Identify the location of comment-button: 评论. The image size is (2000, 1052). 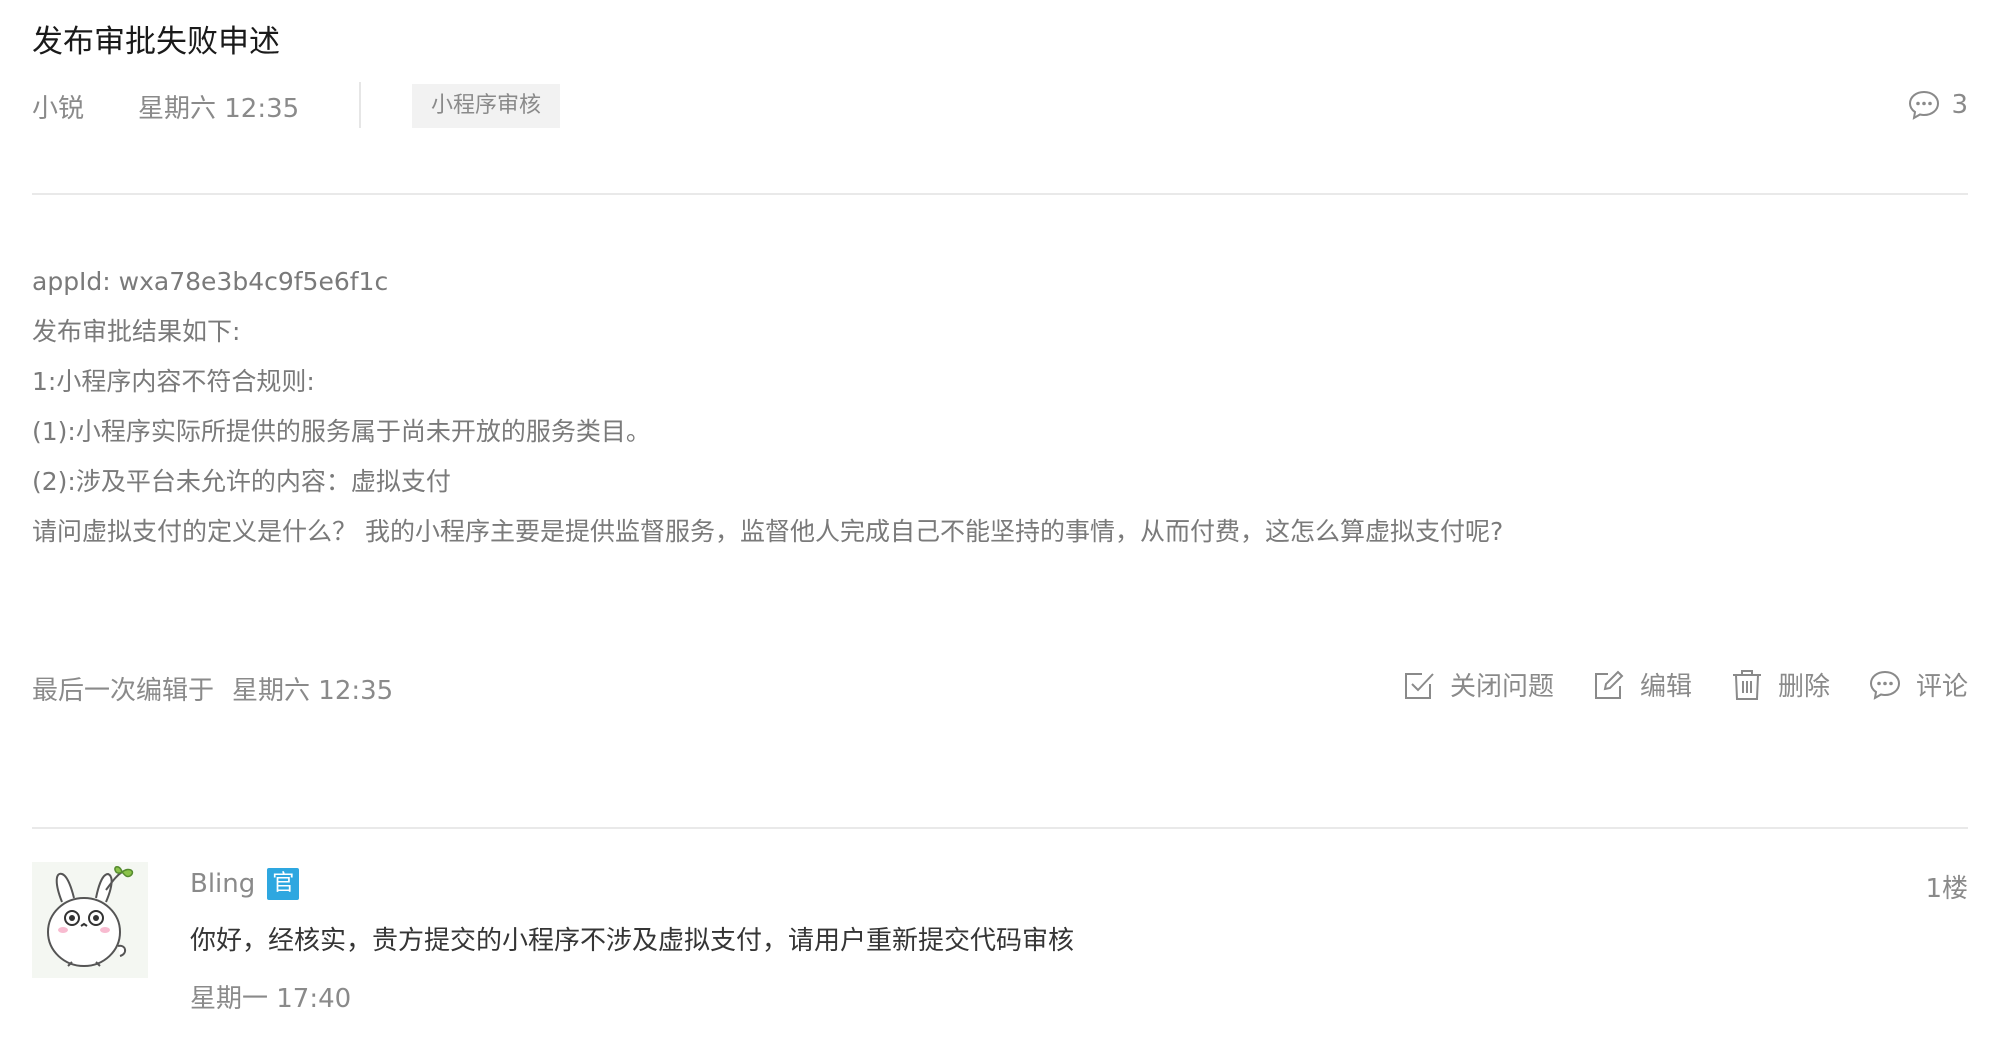
(1918, 684).